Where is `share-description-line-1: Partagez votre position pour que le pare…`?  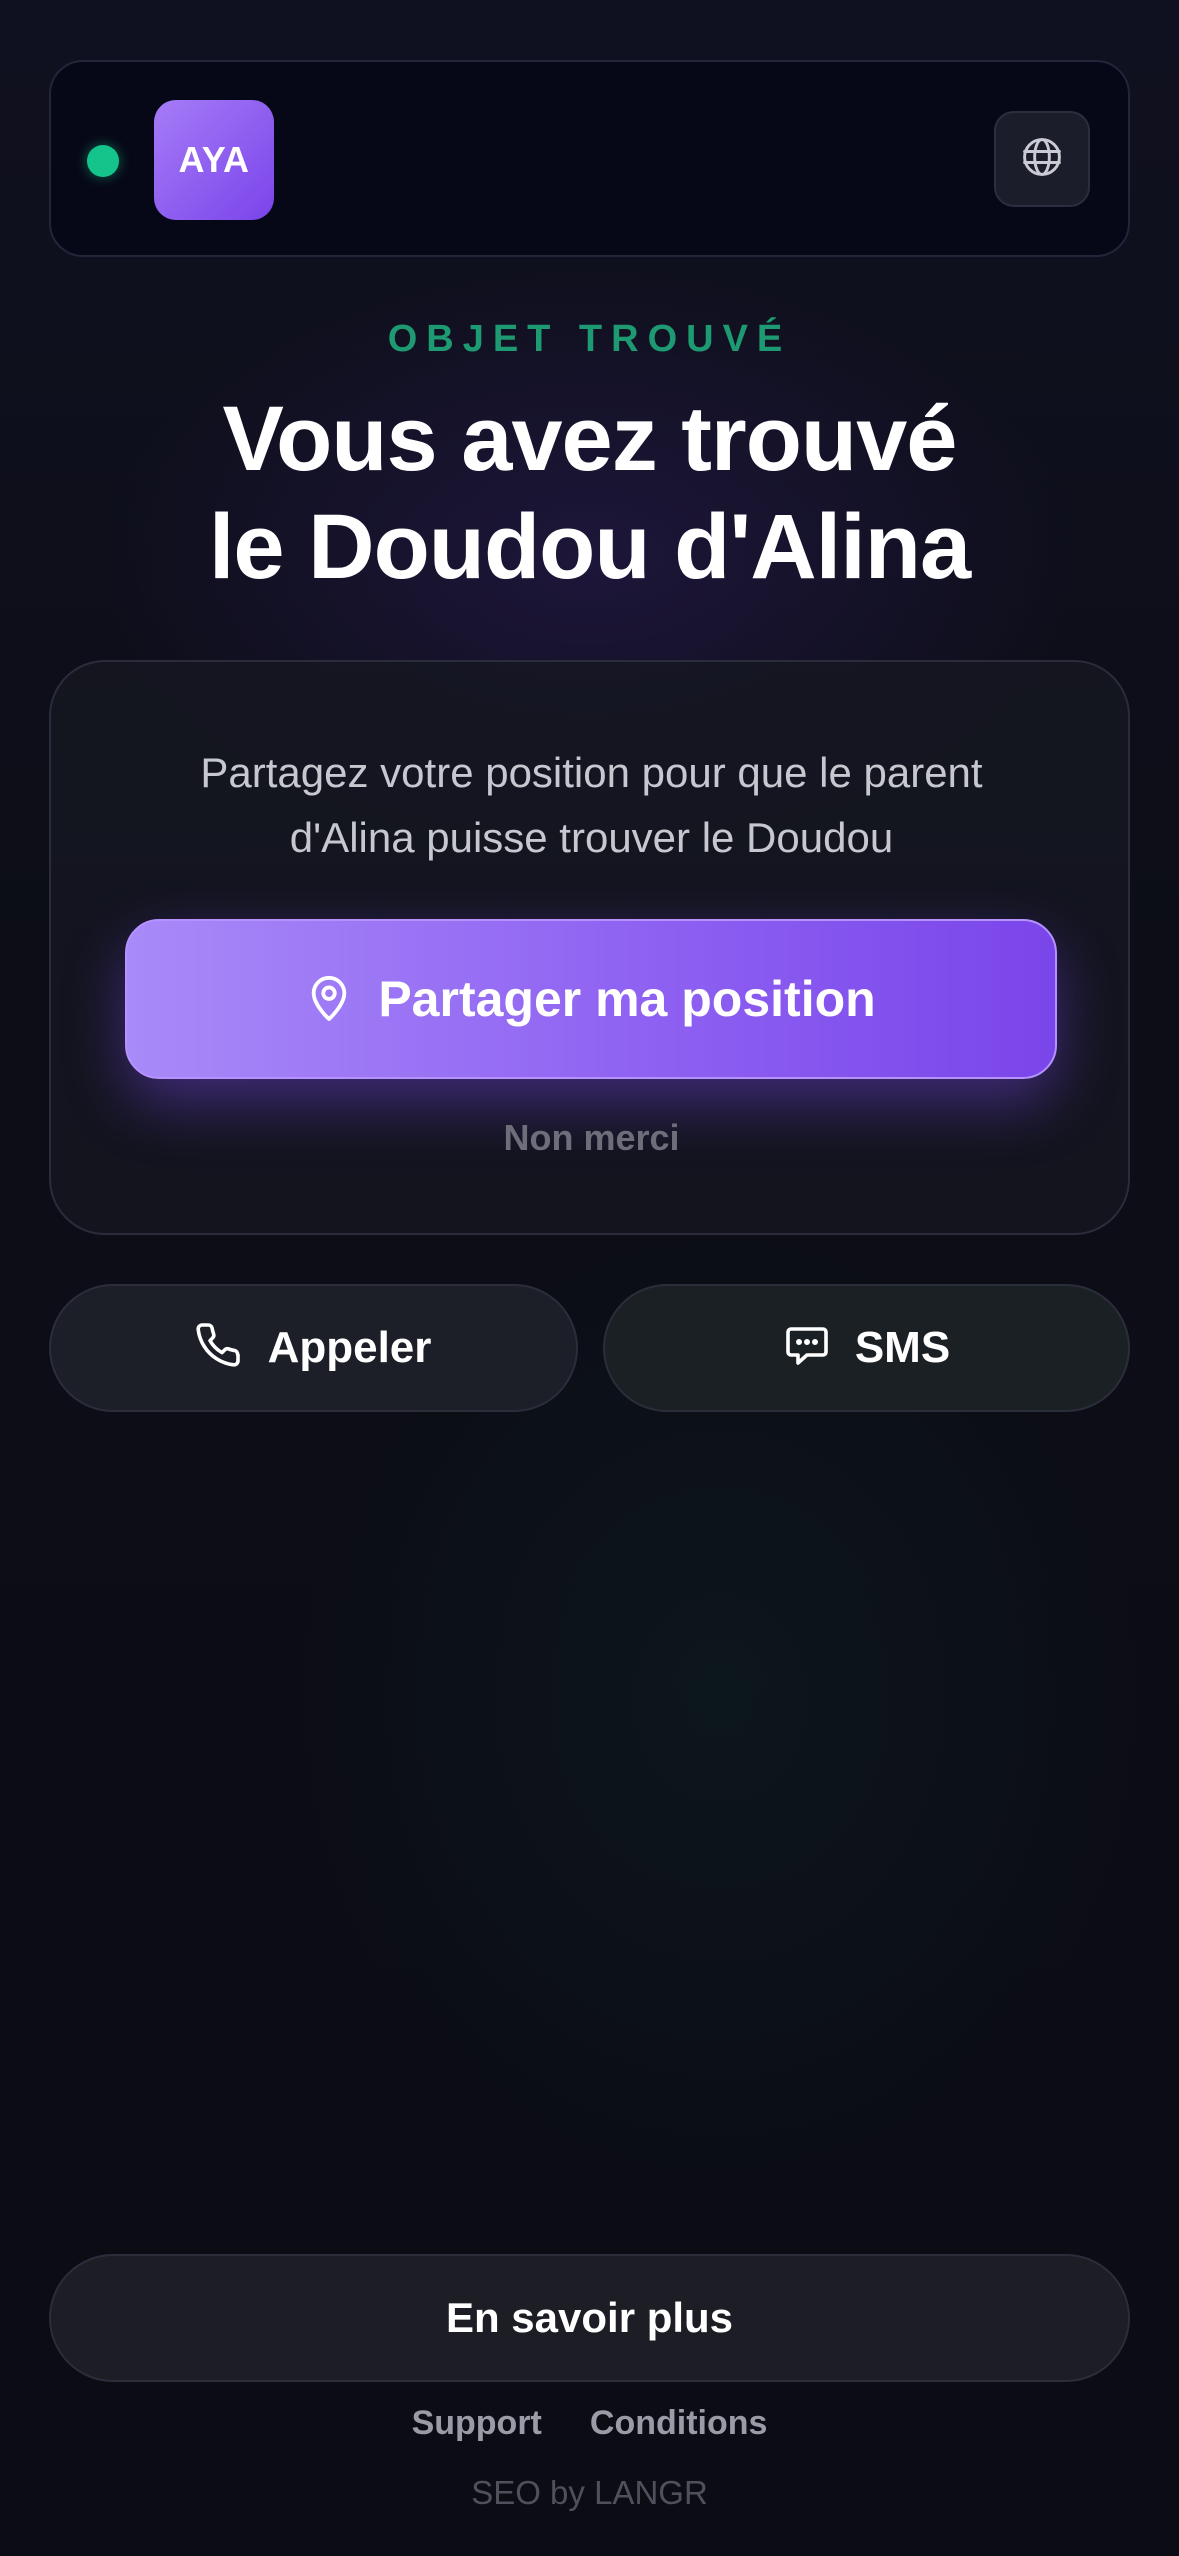
share-description-line-1: Partagez votre position pour que le pare… is located at coordinates (591, 772).